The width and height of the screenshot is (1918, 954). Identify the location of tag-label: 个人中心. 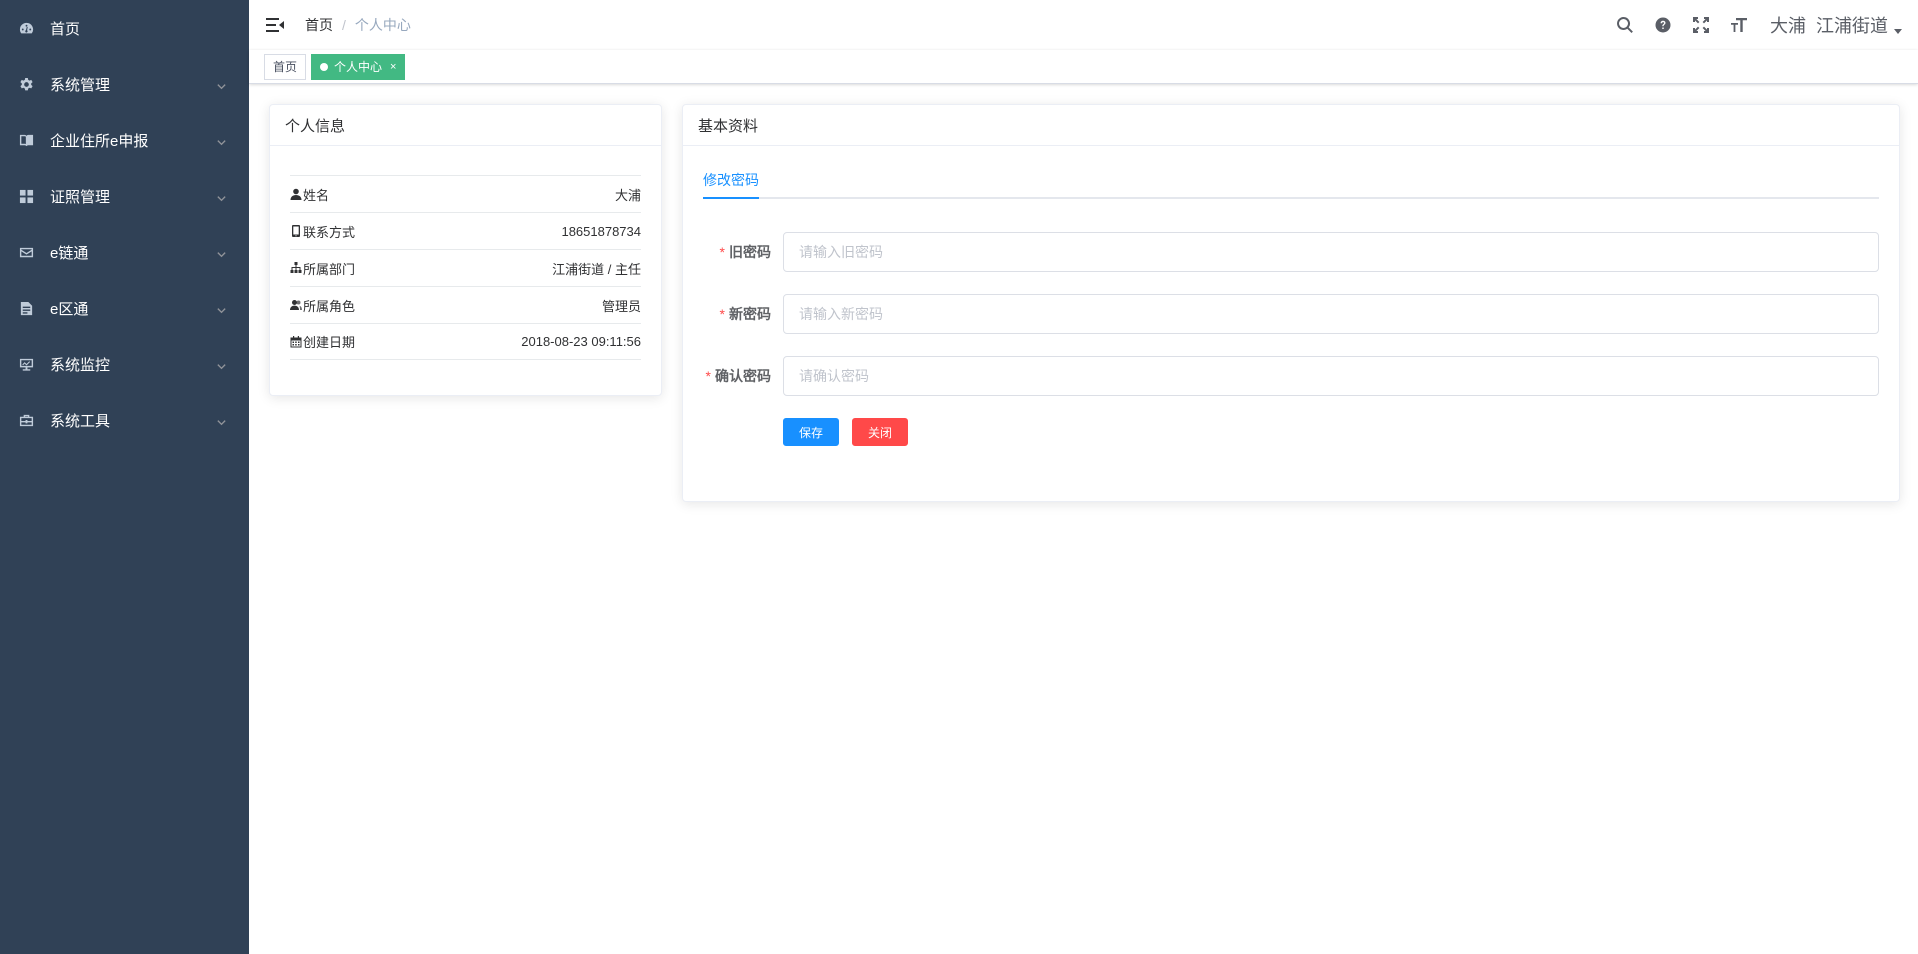
(358, 66).